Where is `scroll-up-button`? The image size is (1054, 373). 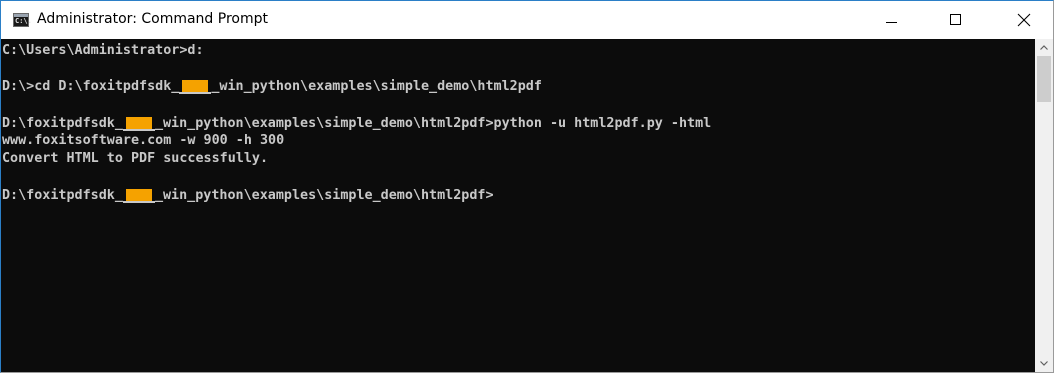
scroll-up-button is located at coordinates (1044, 47).